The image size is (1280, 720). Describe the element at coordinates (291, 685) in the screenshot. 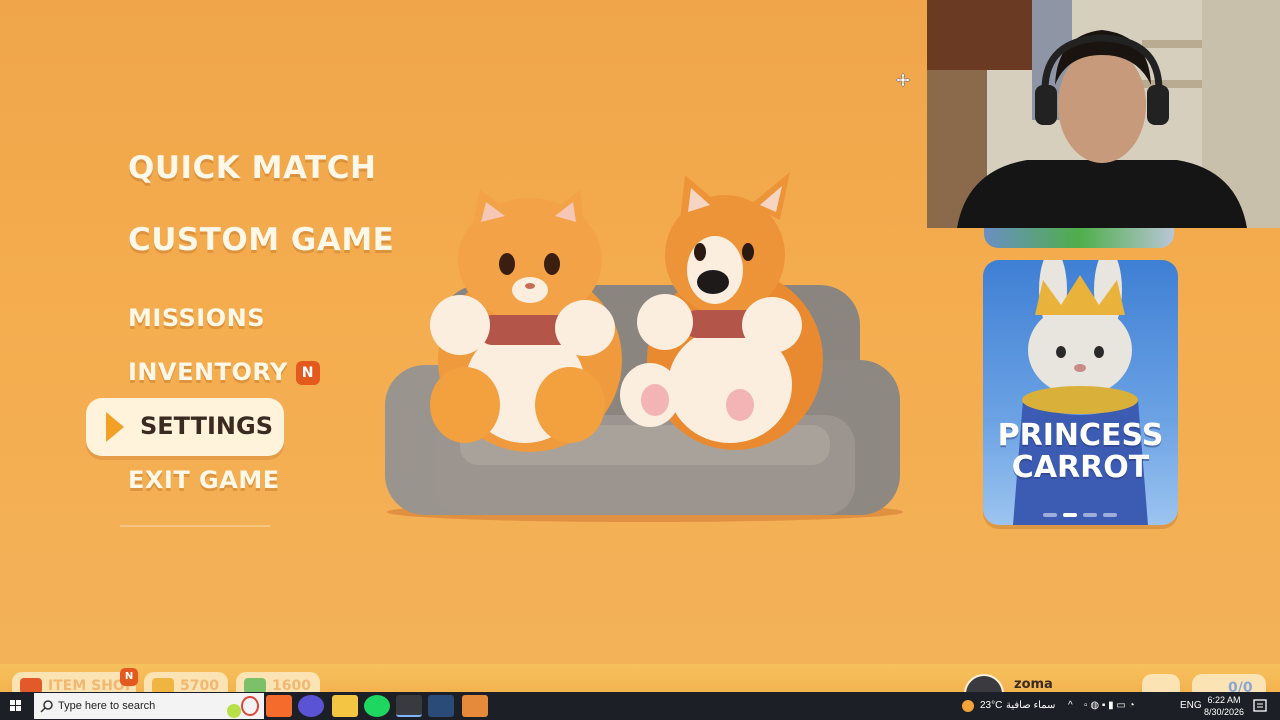

I see `cash-value: 1600` at that location.